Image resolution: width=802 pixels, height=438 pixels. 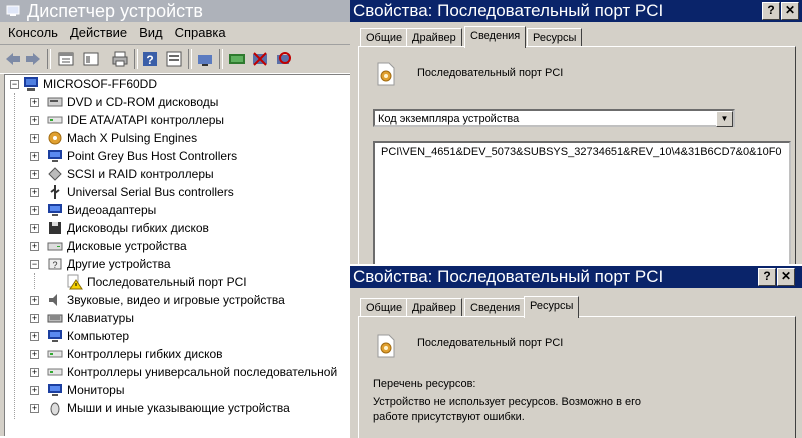 I want to click on tree-item-label: Клавиатуры, so click(x=100, y=318).